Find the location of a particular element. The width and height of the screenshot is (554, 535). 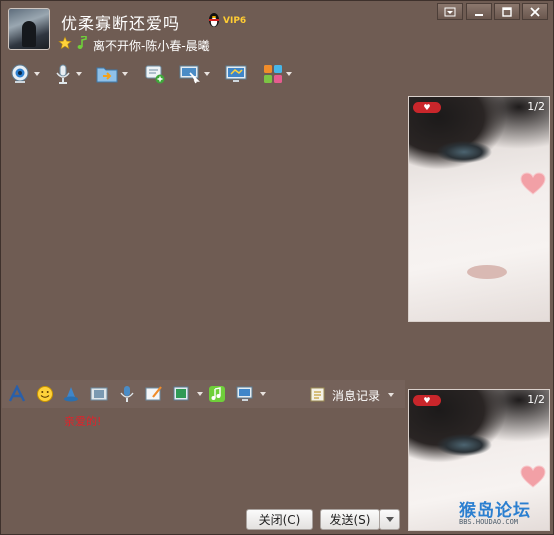

star-icon is located at coordinates (65, 43).